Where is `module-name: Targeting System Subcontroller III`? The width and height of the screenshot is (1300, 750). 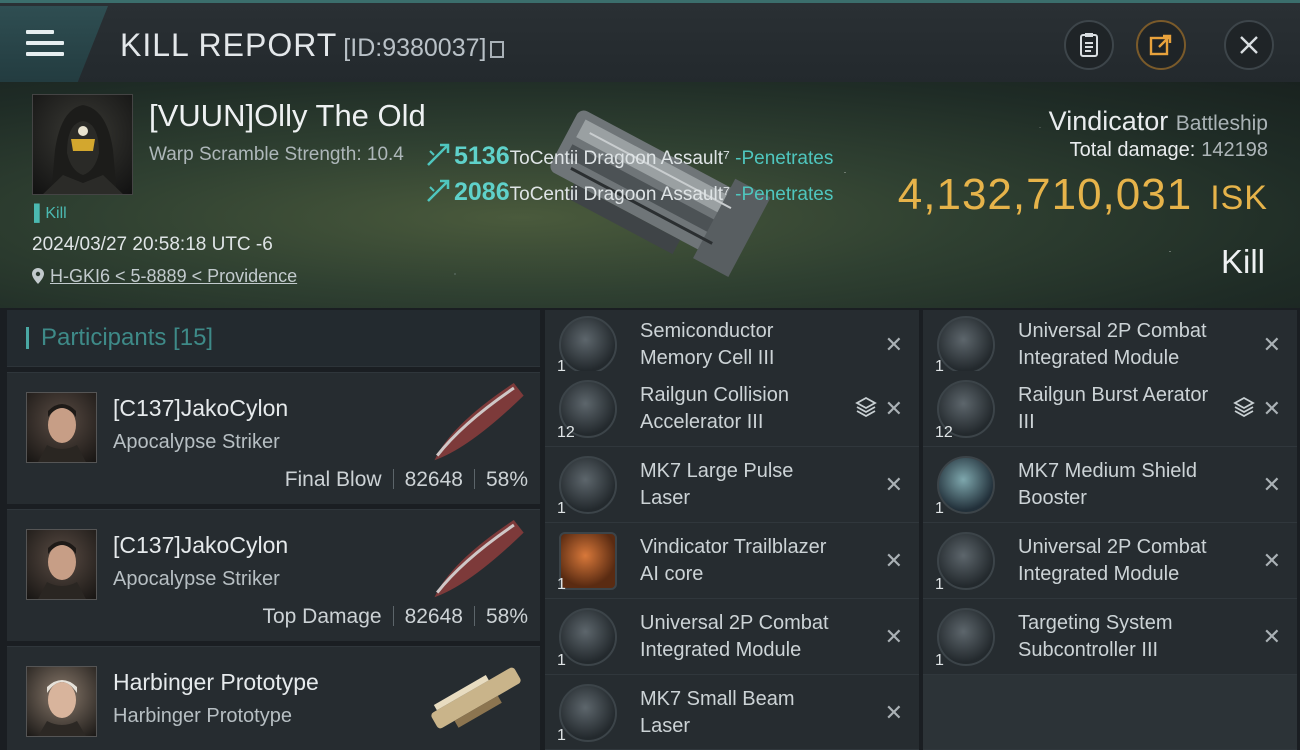
module-name: Targeting System Subcontroller III is located at coordinates (1095, 636).